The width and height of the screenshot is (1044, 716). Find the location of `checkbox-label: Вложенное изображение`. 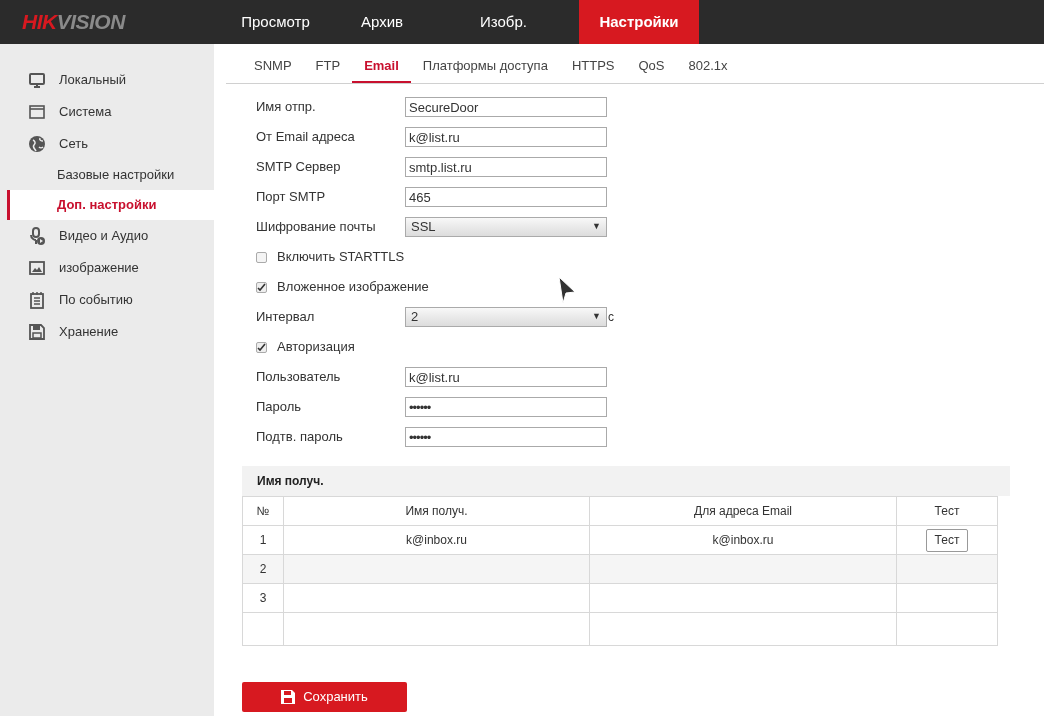

checkbox-label: Вложенное изображение is located at coordinates (353, 287).